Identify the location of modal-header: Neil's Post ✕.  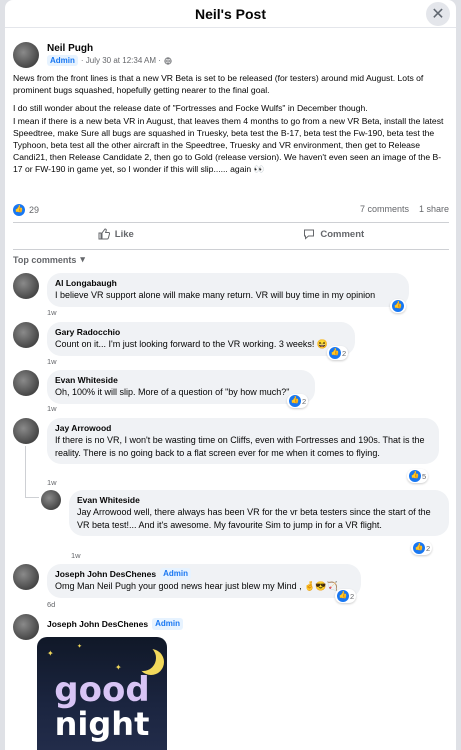
(230, 14).